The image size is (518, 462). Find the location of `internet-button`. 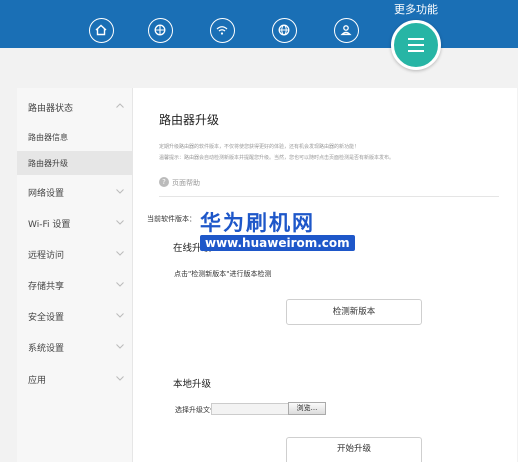

internet-button is located at coordinates (160, 30).